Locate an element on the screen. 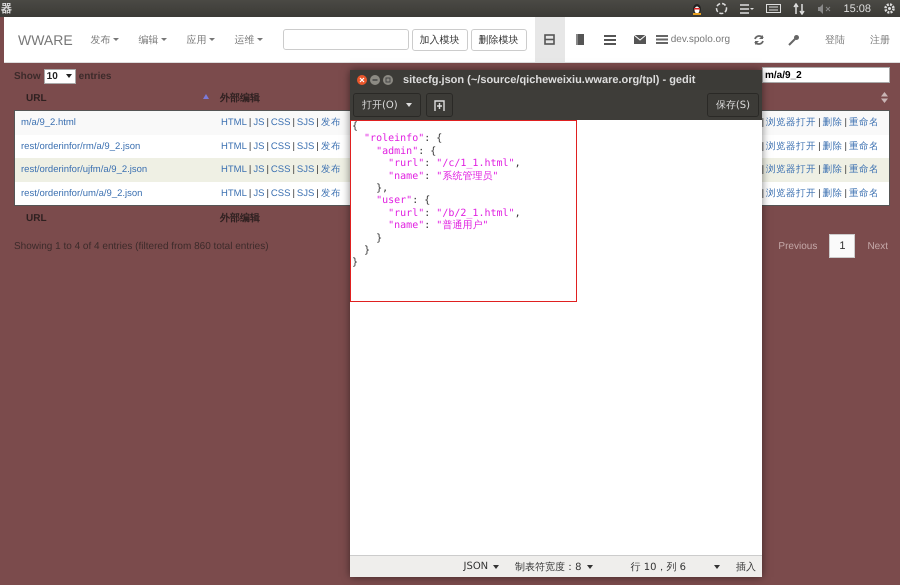  window-title: sitecfg.json (~/source/qicheweixiu.wware.org/tpl) - gedit is located at coordinates (549, 80).